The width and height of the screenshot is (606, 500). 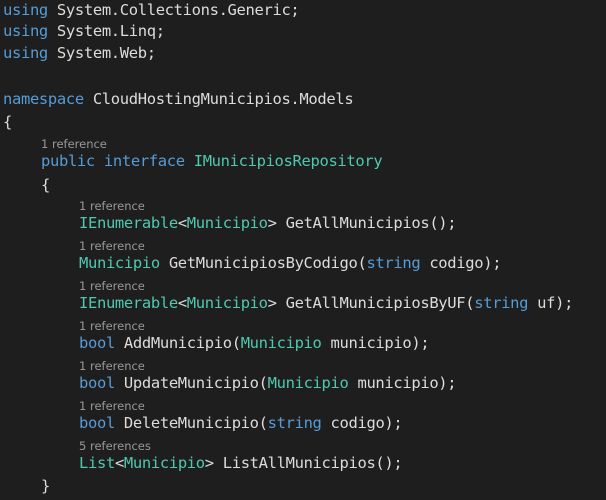 I want to click on code-line-using-2: using System.Linq;, so click(x=84, y=31).